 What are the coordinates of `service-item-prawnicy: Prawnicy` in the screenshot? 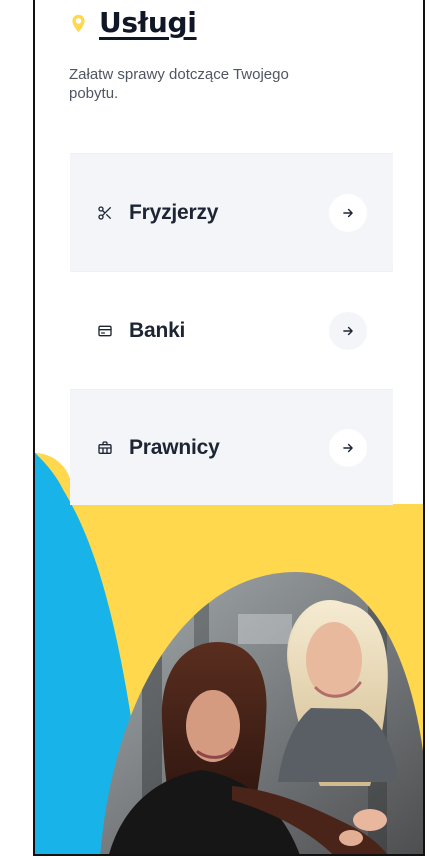 It's located at (231, 447).